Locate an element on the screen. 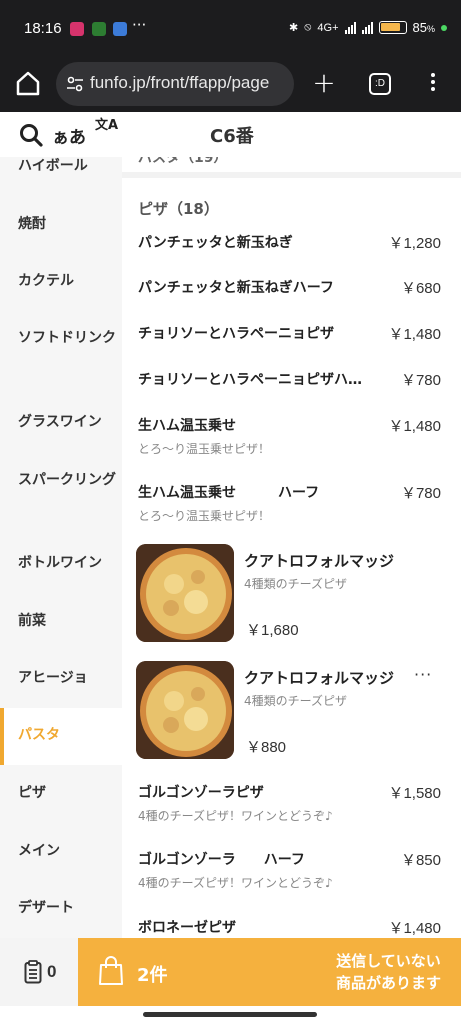 This screenshot has height=1024, width=461. cart-count: 2件 is located at coordinates (152, 975).